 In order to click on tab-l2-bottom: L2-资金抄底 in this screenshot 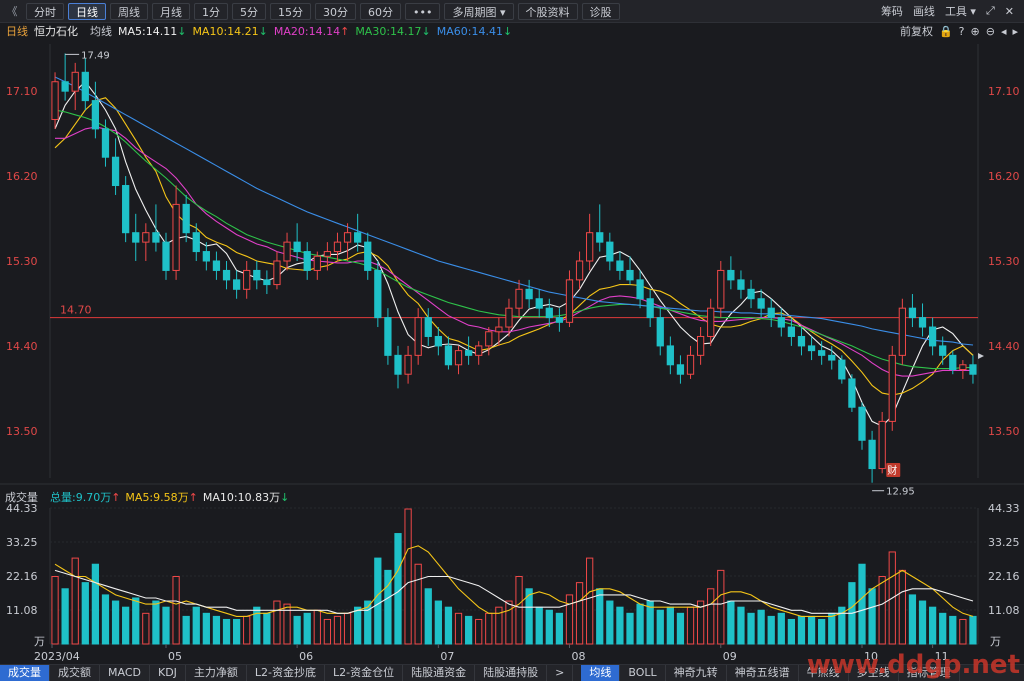, I will do `click(286, 673)`.